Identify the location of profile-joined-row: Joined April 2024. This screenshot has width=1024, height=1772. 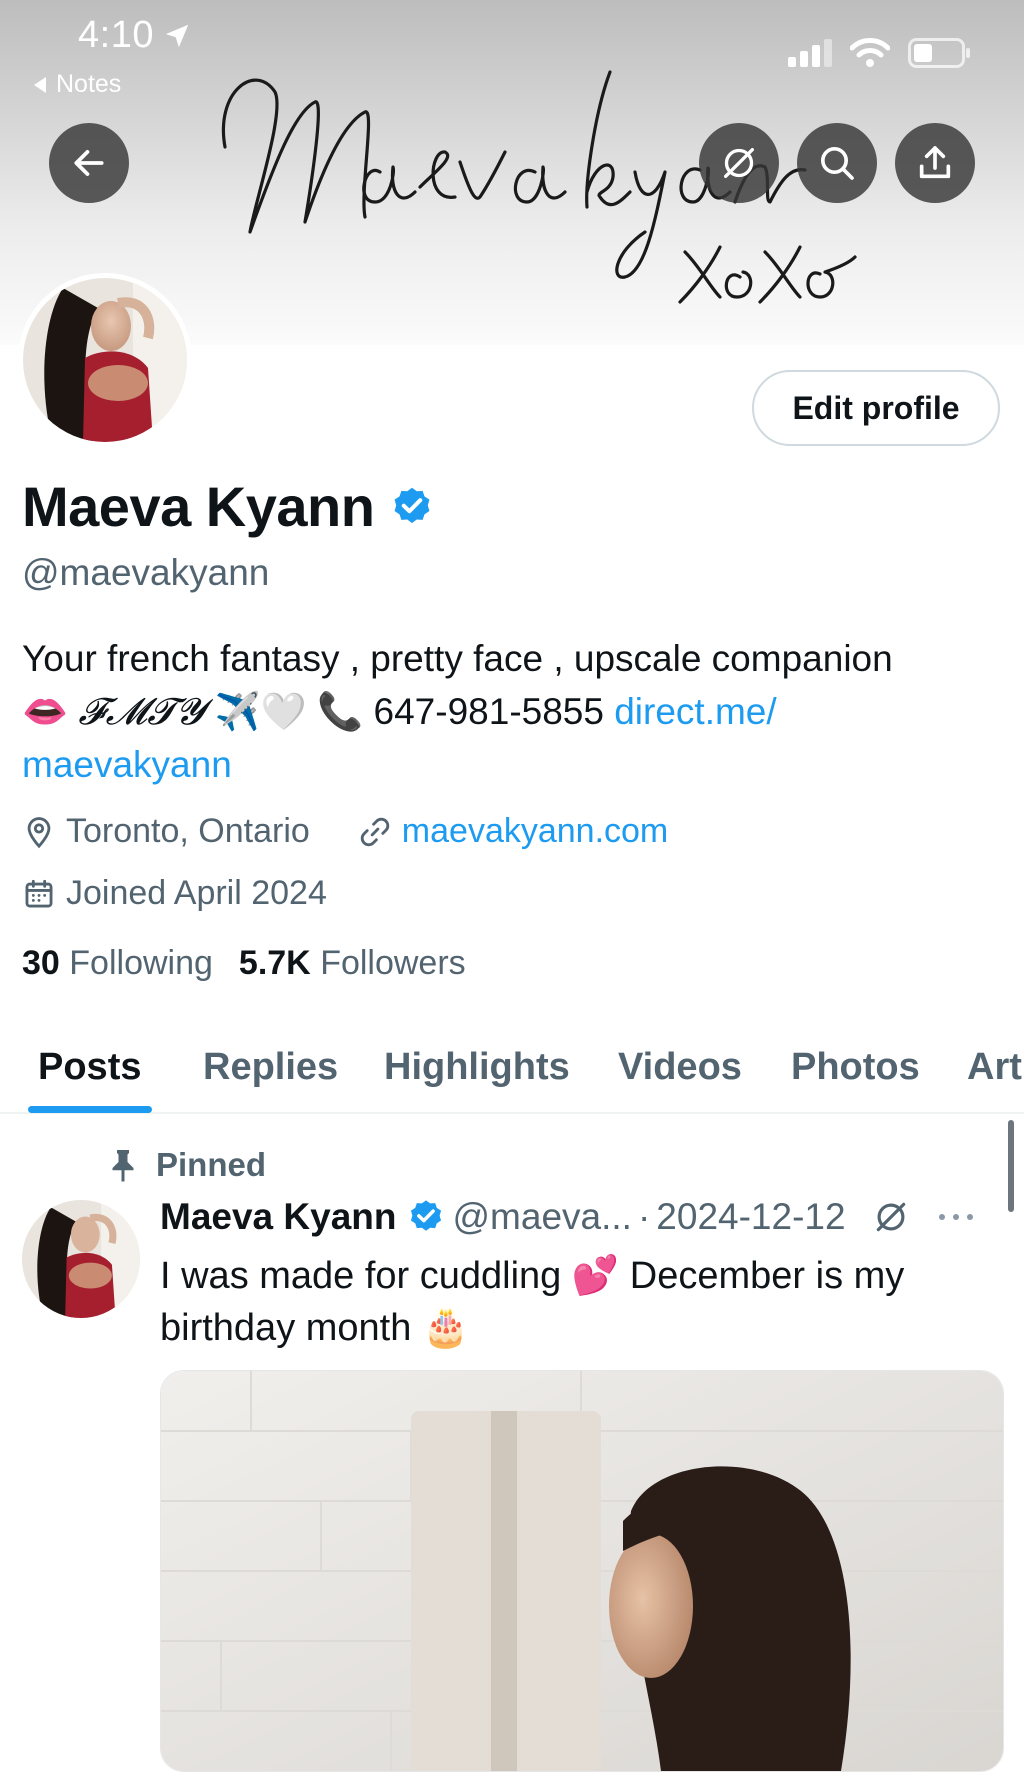
(174, 893).